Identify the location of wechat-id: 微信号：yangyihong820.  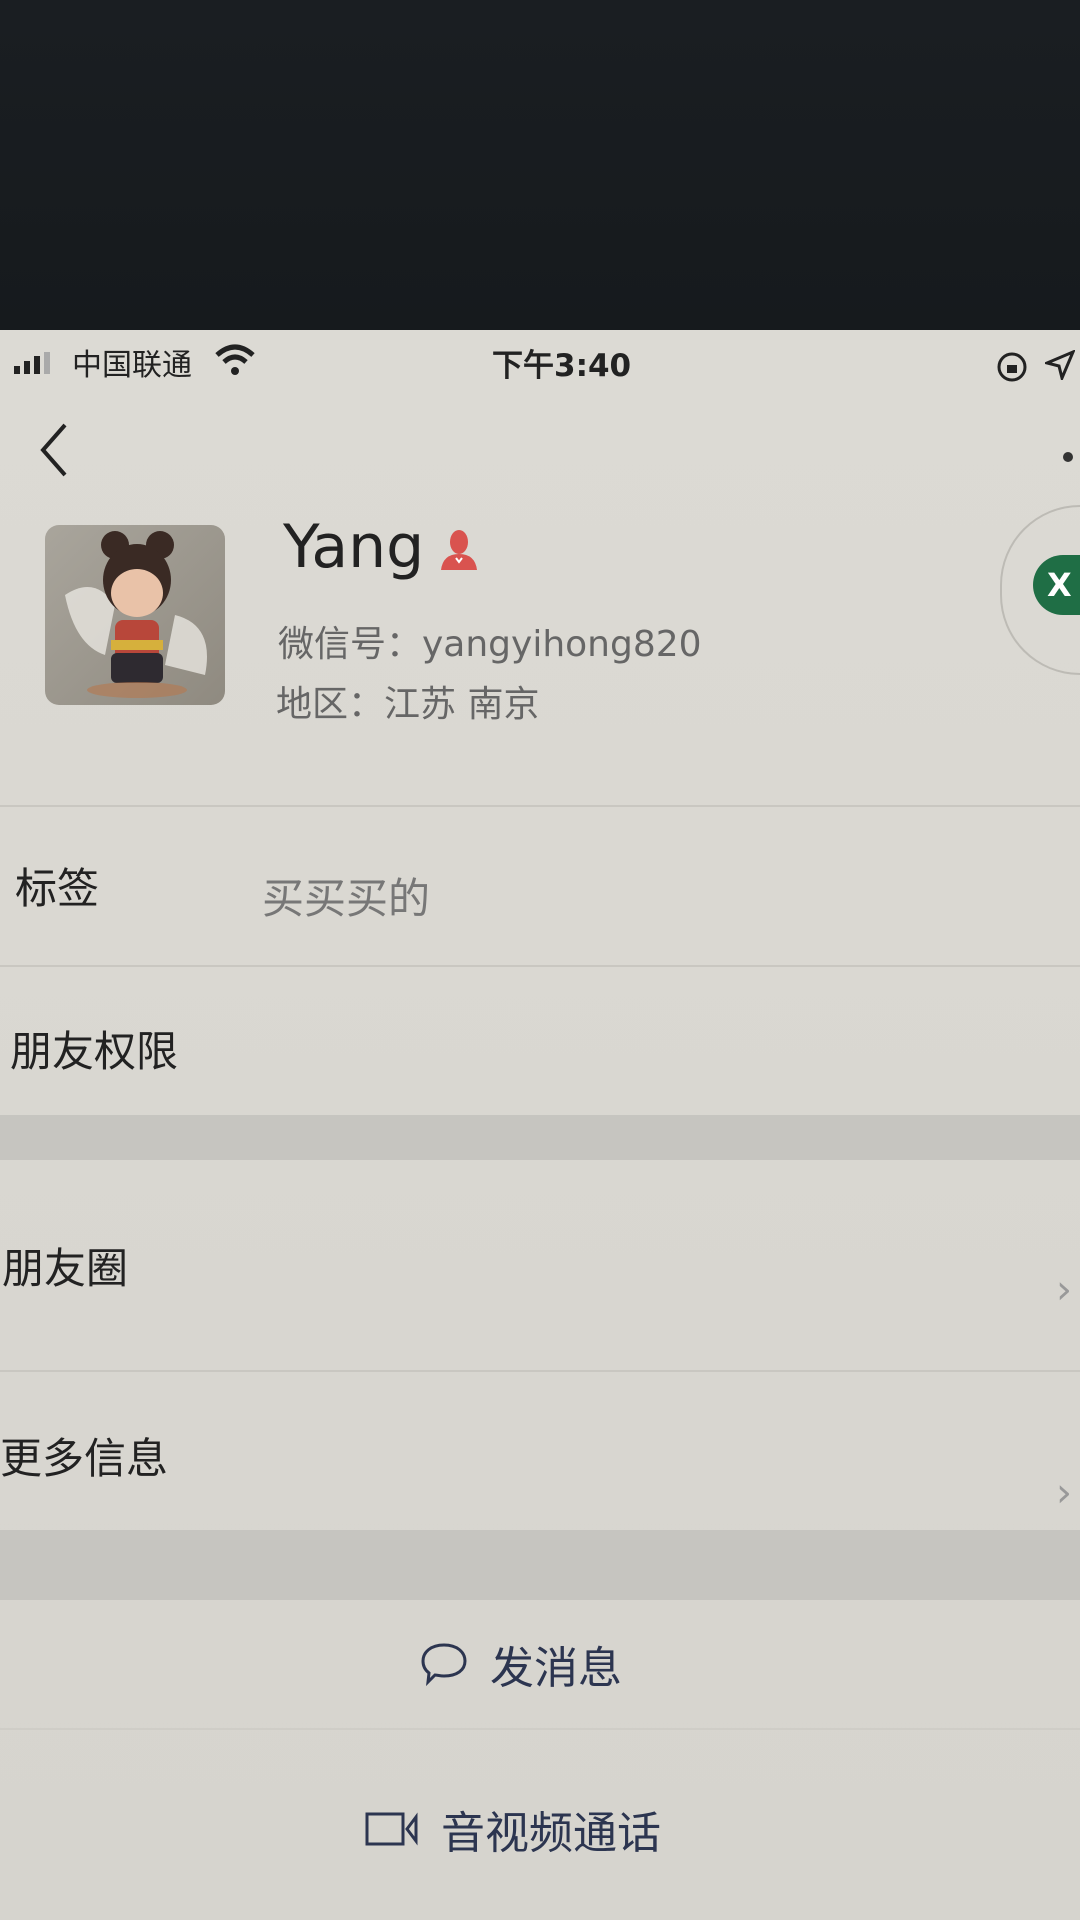
(490, 644).